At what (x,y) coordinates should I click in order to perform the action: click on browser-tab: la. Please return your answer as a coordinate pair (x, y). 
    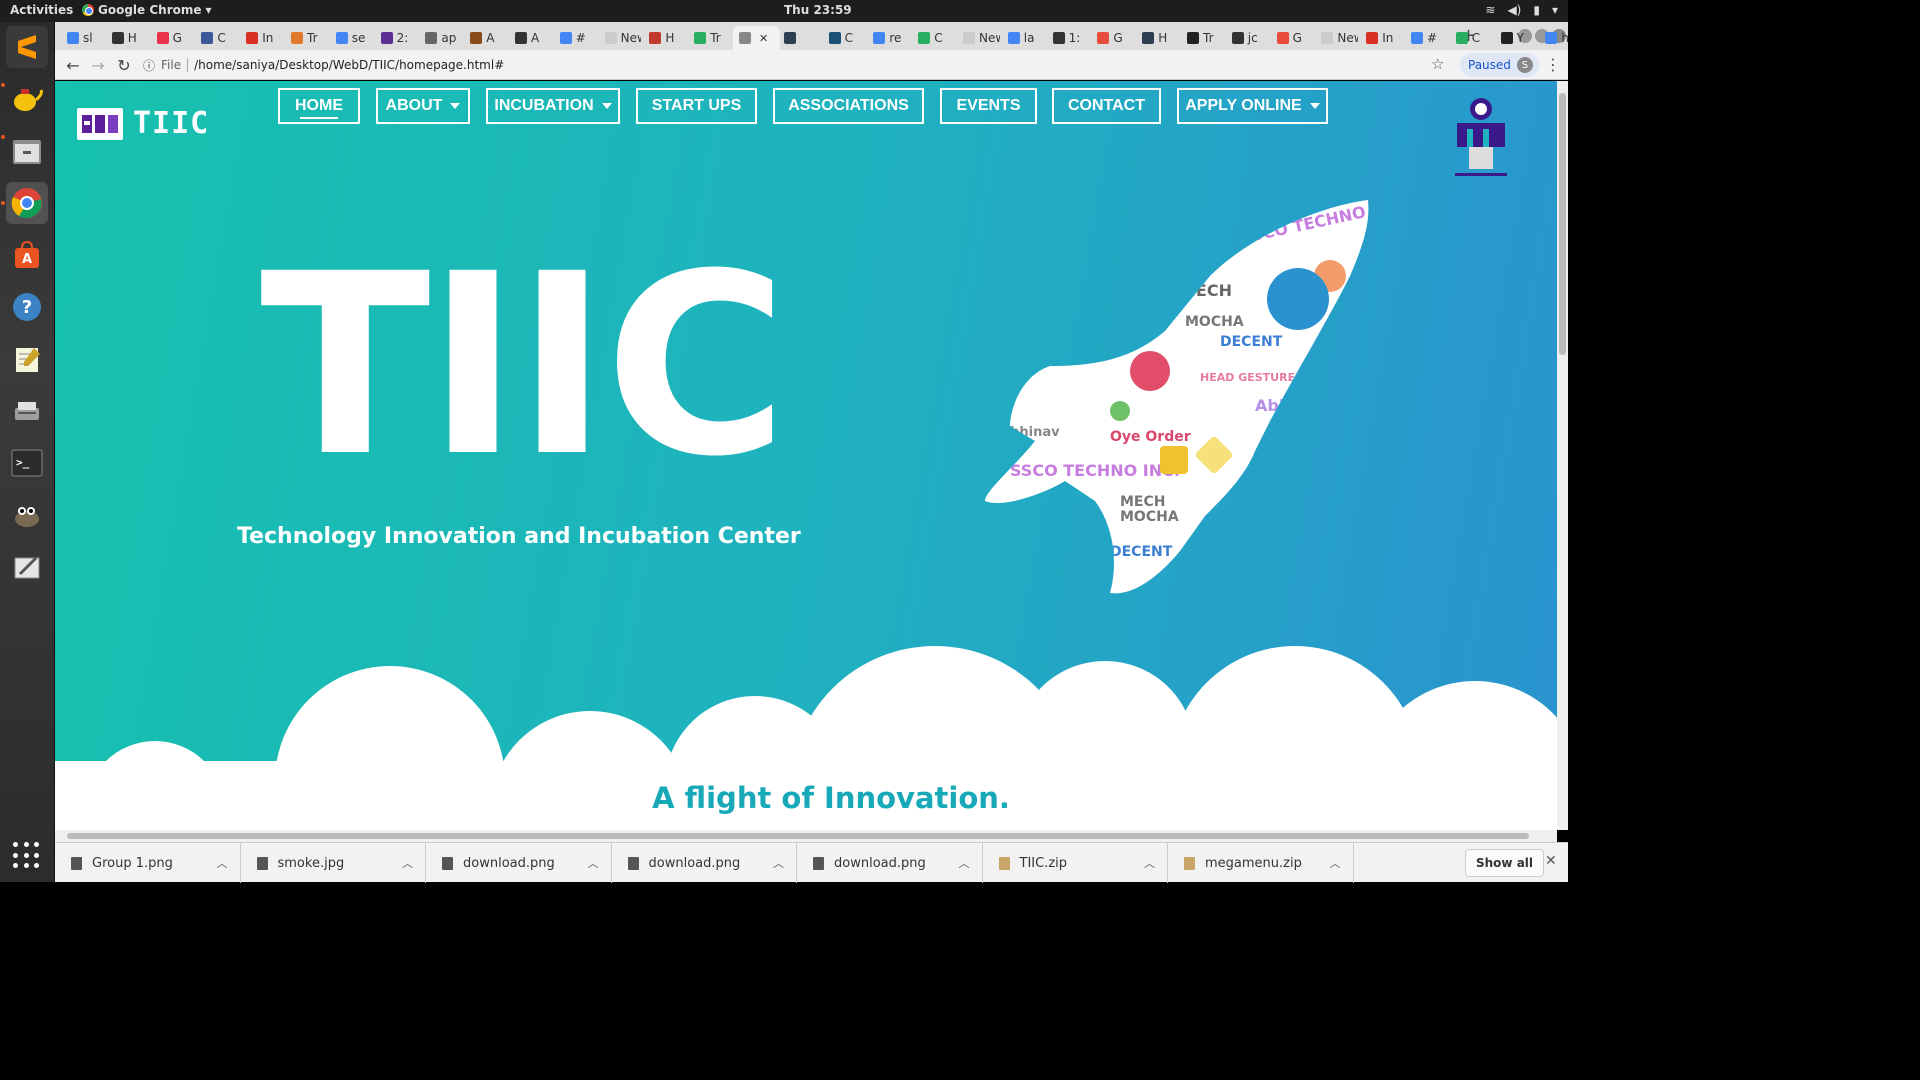
    Looking at the image, I should click on (1023, 38).